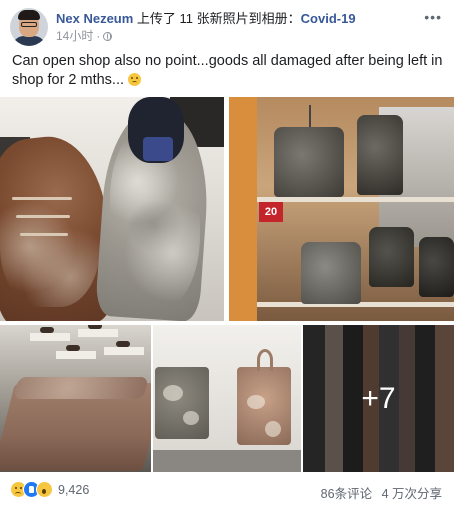 The image size is (454, 505). Describe the element at coordinates (29, 41) in the screenshot. I see `avatar-shirt` at that location.